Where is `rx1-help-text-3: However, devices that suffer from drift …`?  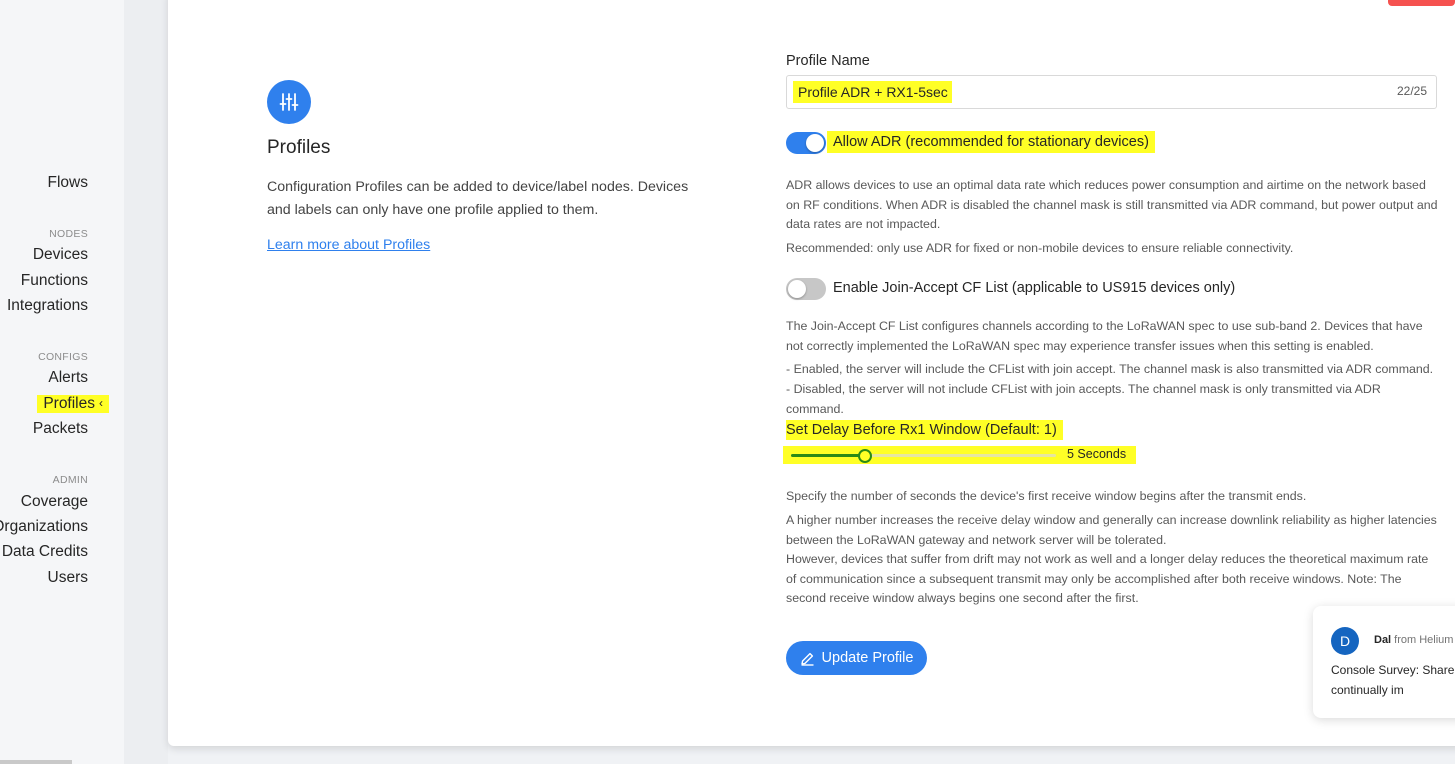
rx1-help-text-3: However, devices that suffer from drift … is located at coordinates (1107, 578).